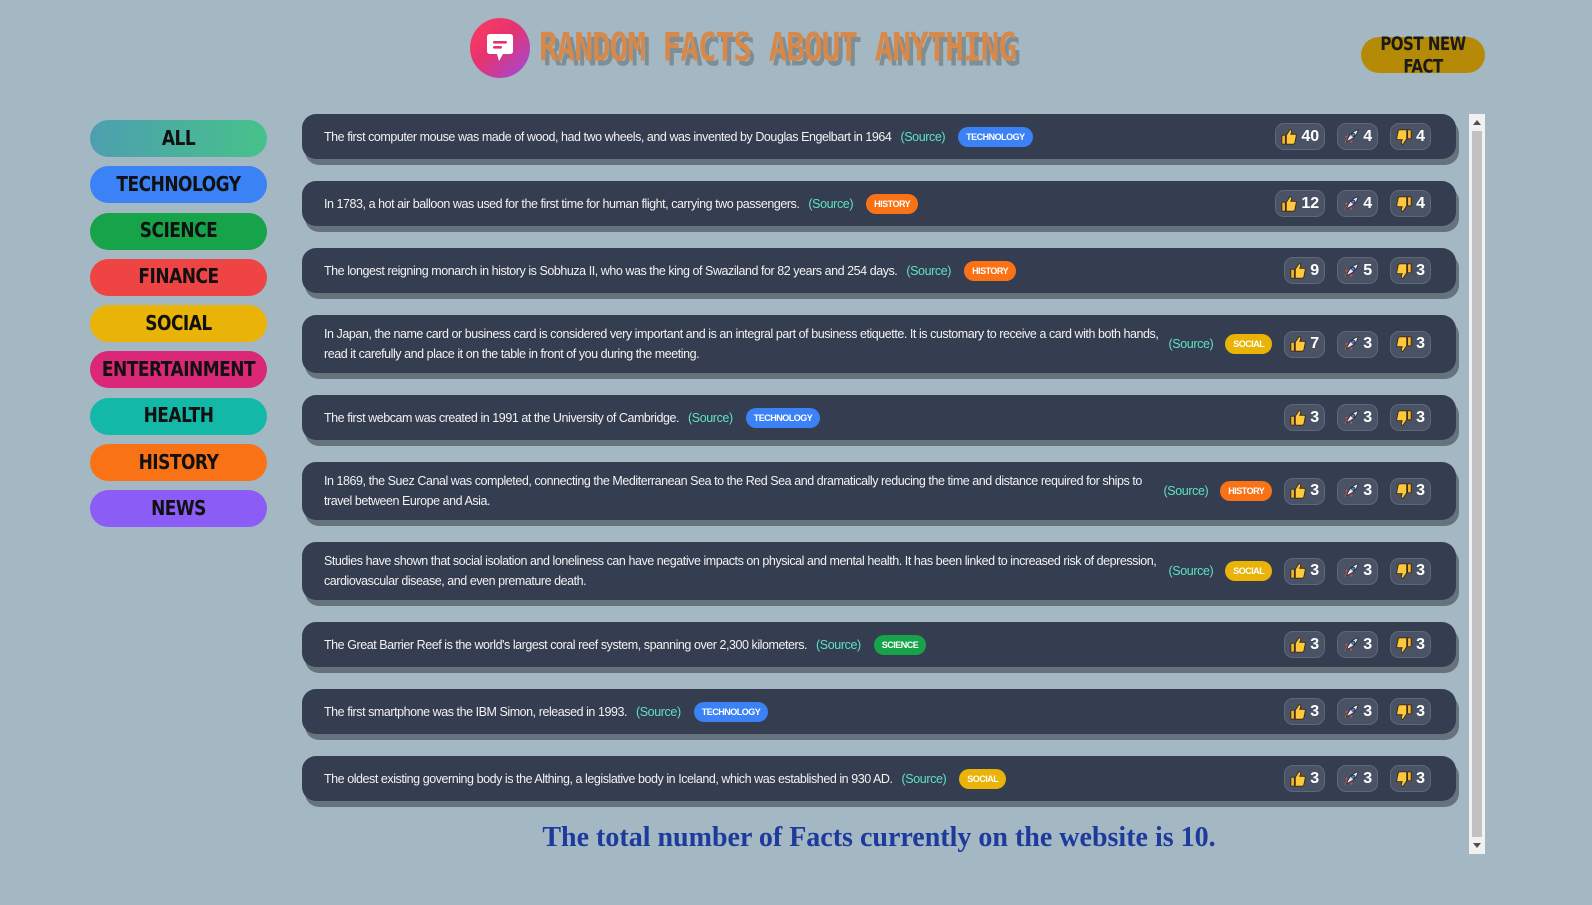  What do you see at coordinates (178, 138) in the screenshot?
I see `category-all-button: ALL` at bounding box center [178, 138].